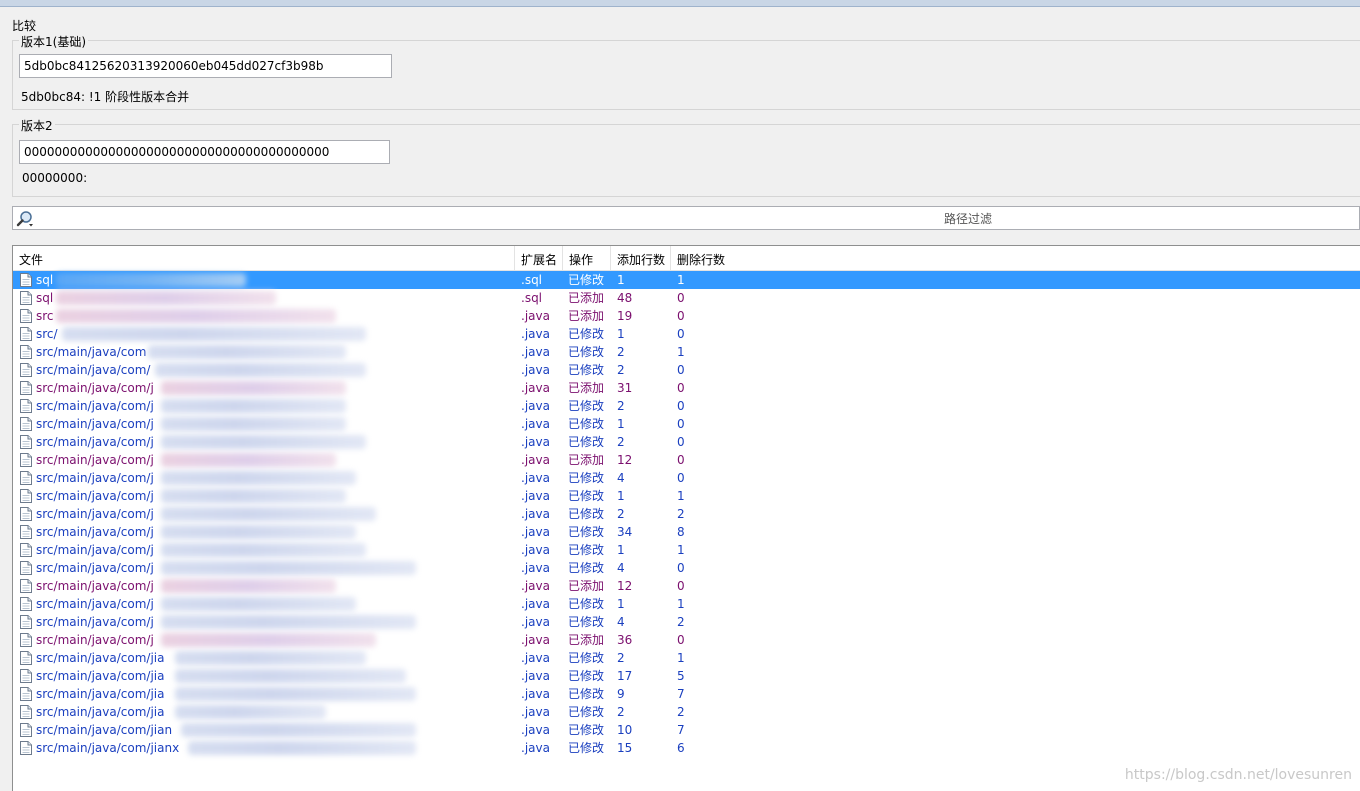  I want to click on table-row: src/main/java/com/j .java 已添加 31 0, so click(686, 388).